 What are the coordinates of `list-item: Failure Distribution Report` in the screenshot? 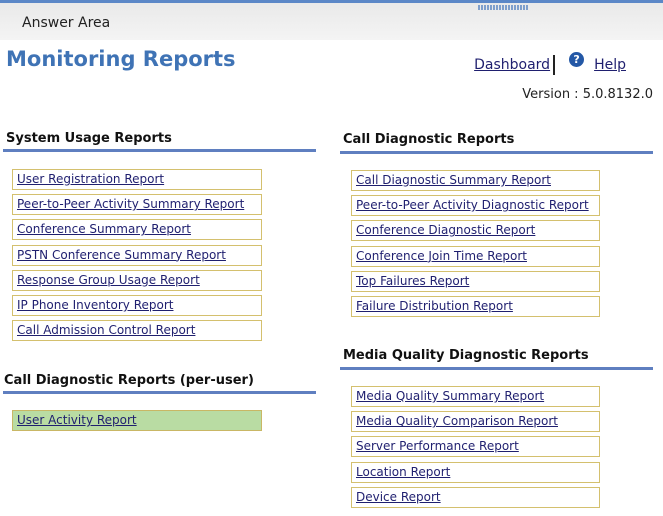 It's located at (475, 306).